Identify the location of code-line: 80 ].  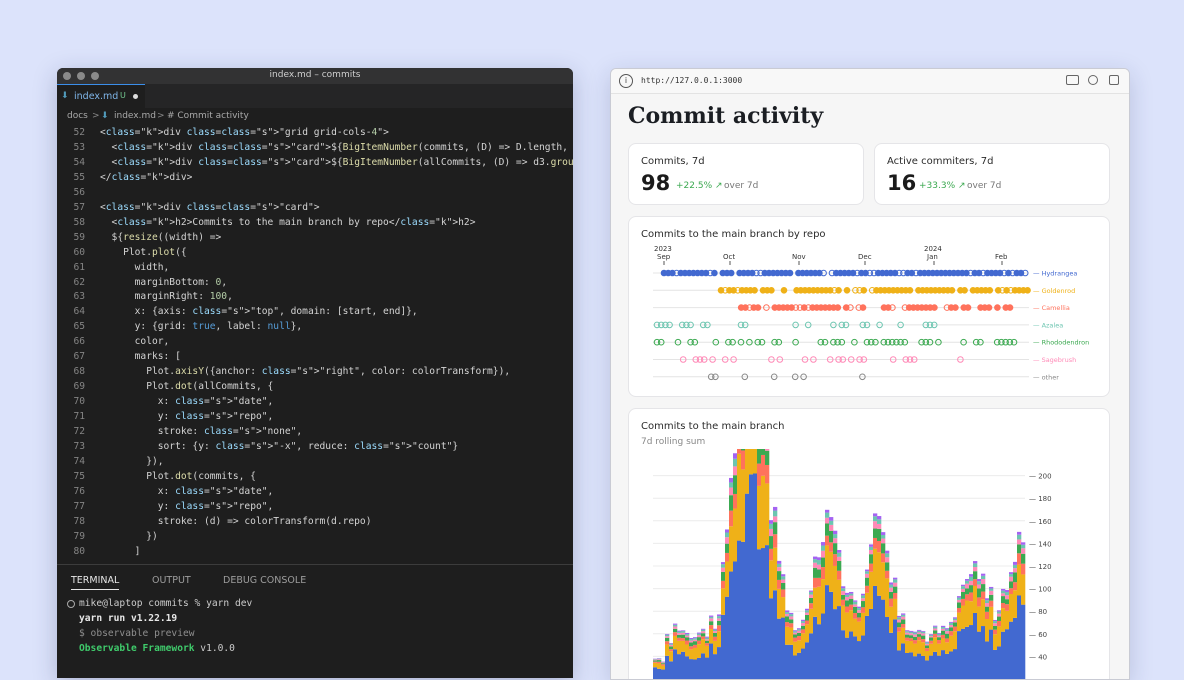
(315, 551).